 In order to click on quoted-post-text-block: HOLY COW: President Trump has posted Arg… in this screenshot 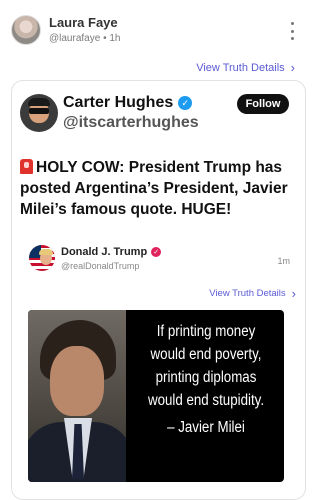, I will do `click(162, 188)`.